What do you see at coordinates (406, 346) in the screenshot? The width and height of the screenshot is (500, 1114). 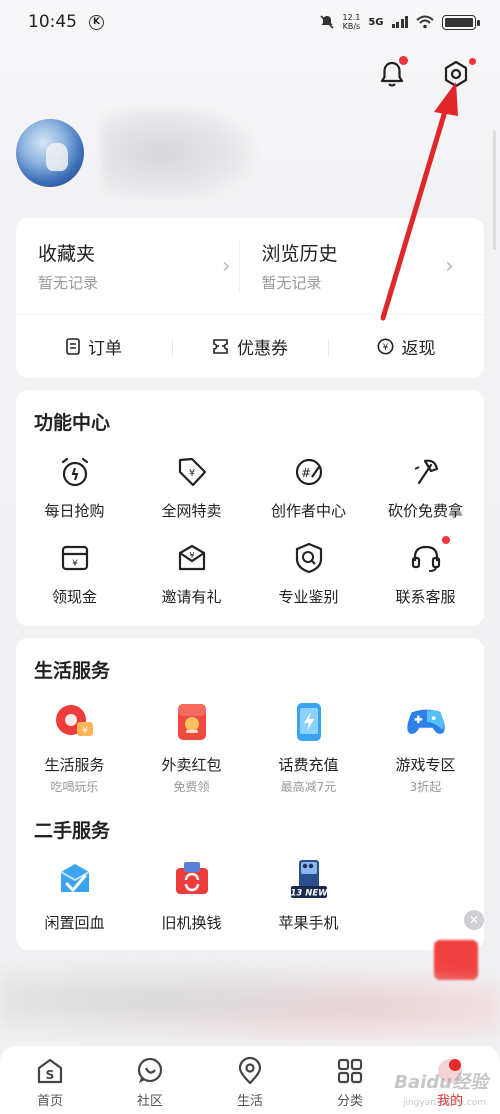 I see `cashback-button: ¥ 返现` at bounding box center [406, 346].